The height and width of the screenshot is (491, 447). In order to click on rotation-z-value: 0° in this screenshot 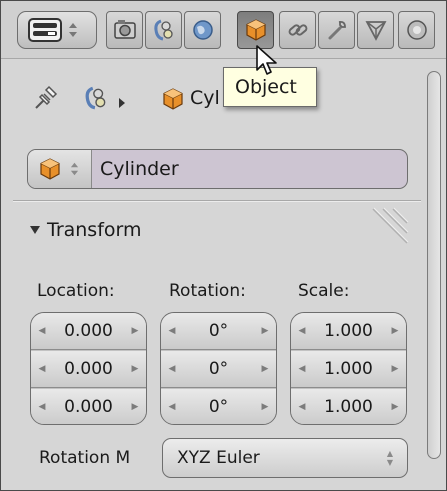, I will do `click(218, 407)`.